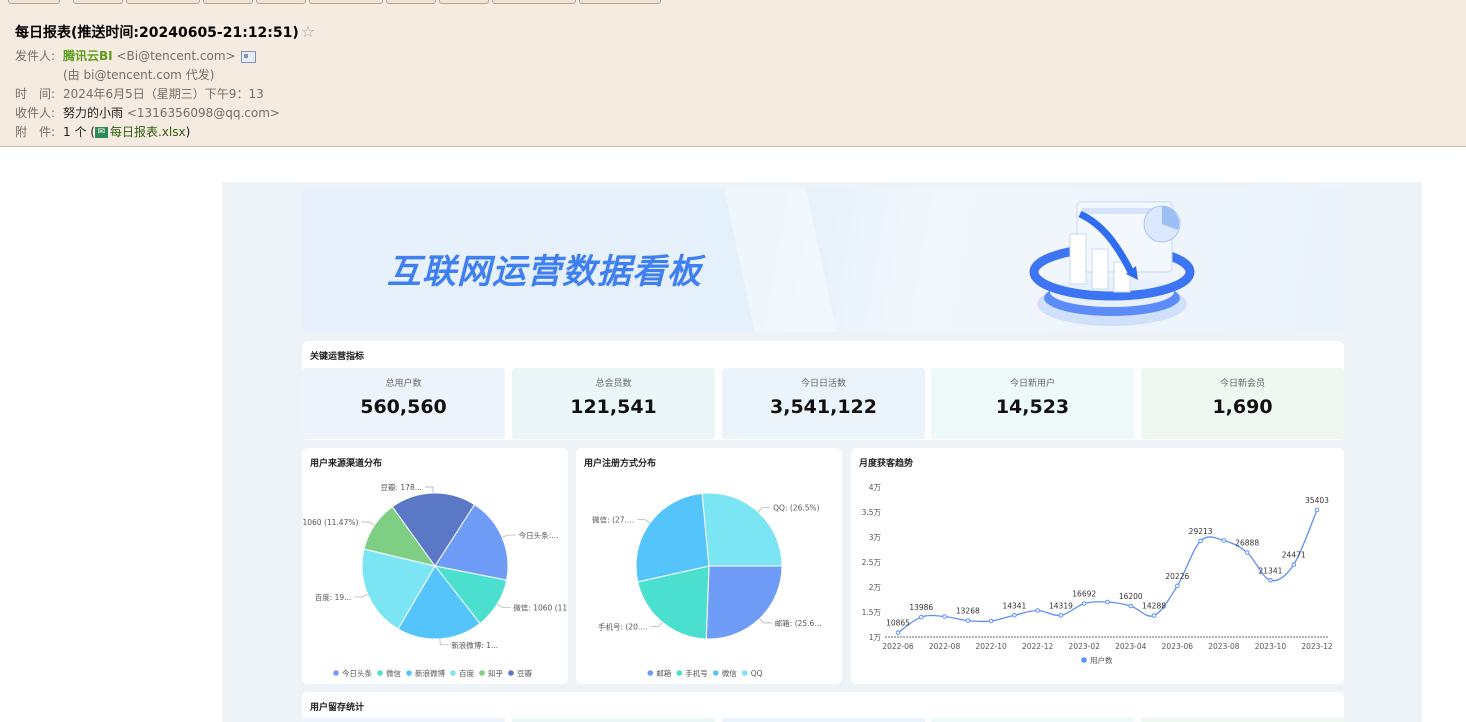  What do you see at coordinates (823, 407) in the screenshot?
I see `kpi-value: 3,541,122` at bounding box center [823, 407].